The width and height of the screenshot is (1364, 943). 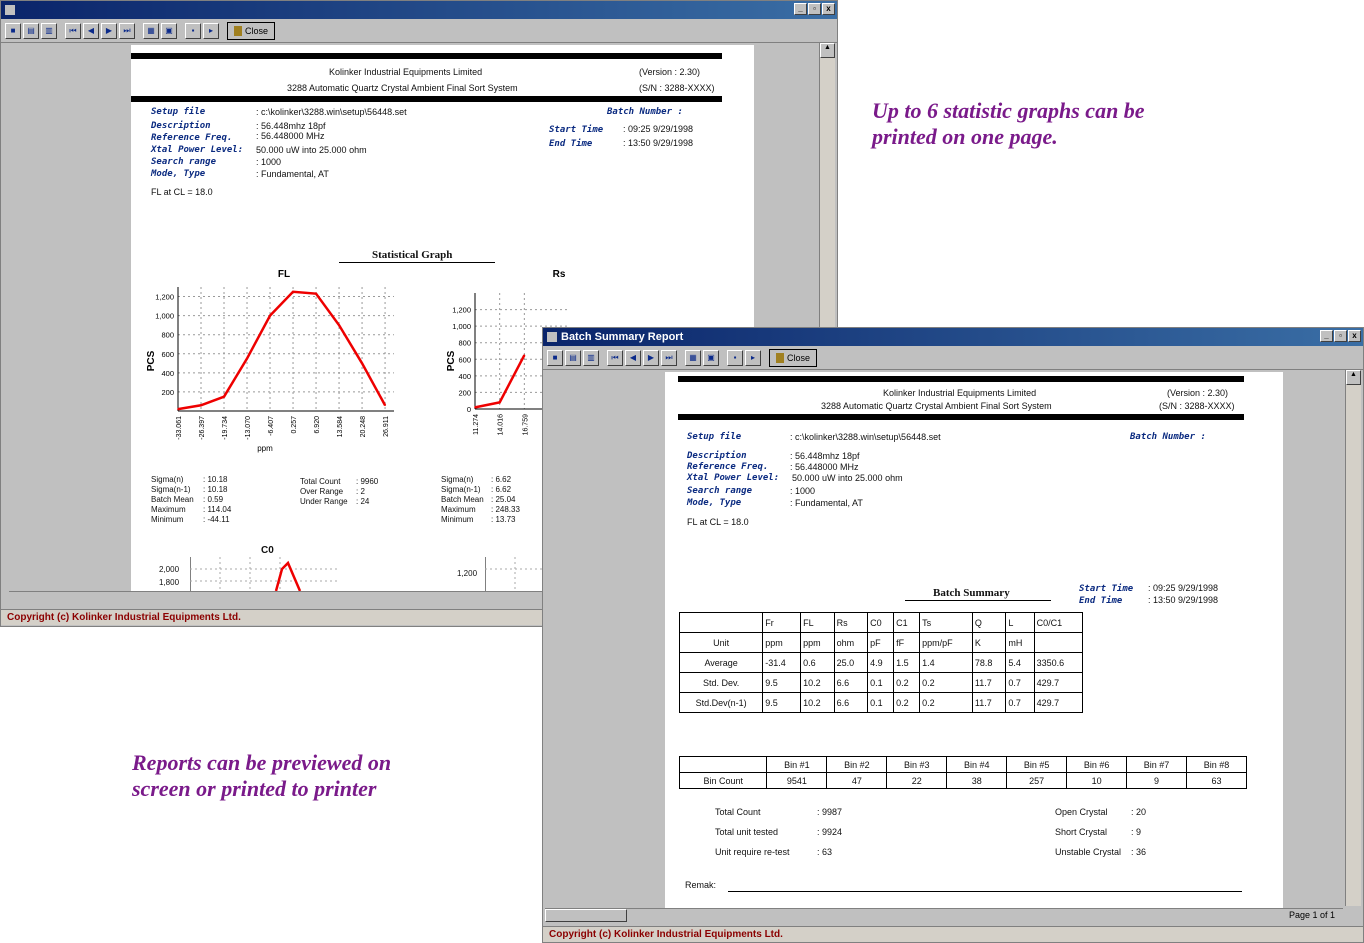 I want to click on caption-preview-line1: Reports can be previewed on, so click(x=262, y=762).